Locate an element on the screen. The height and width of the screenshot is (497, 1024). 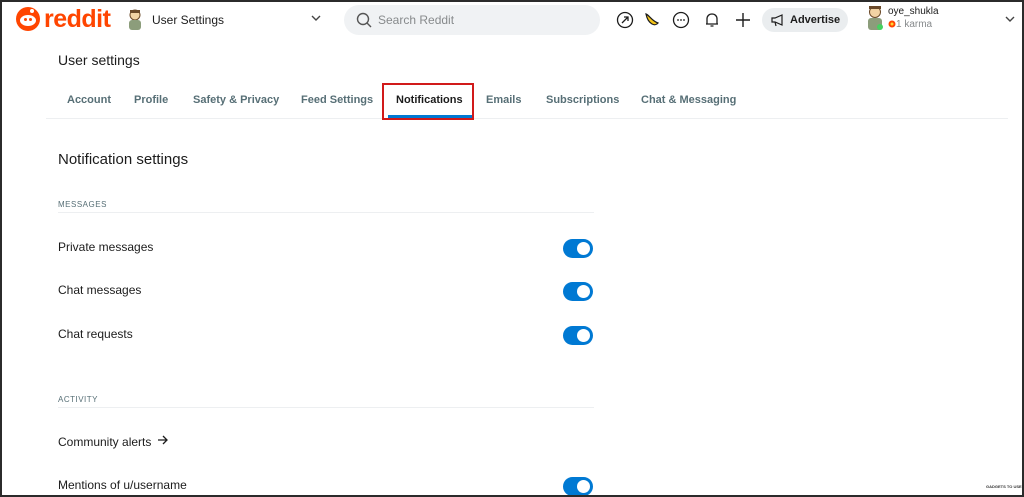
tab-safety-privacy: Safety & Privacy is located at coordinates (236, 100).